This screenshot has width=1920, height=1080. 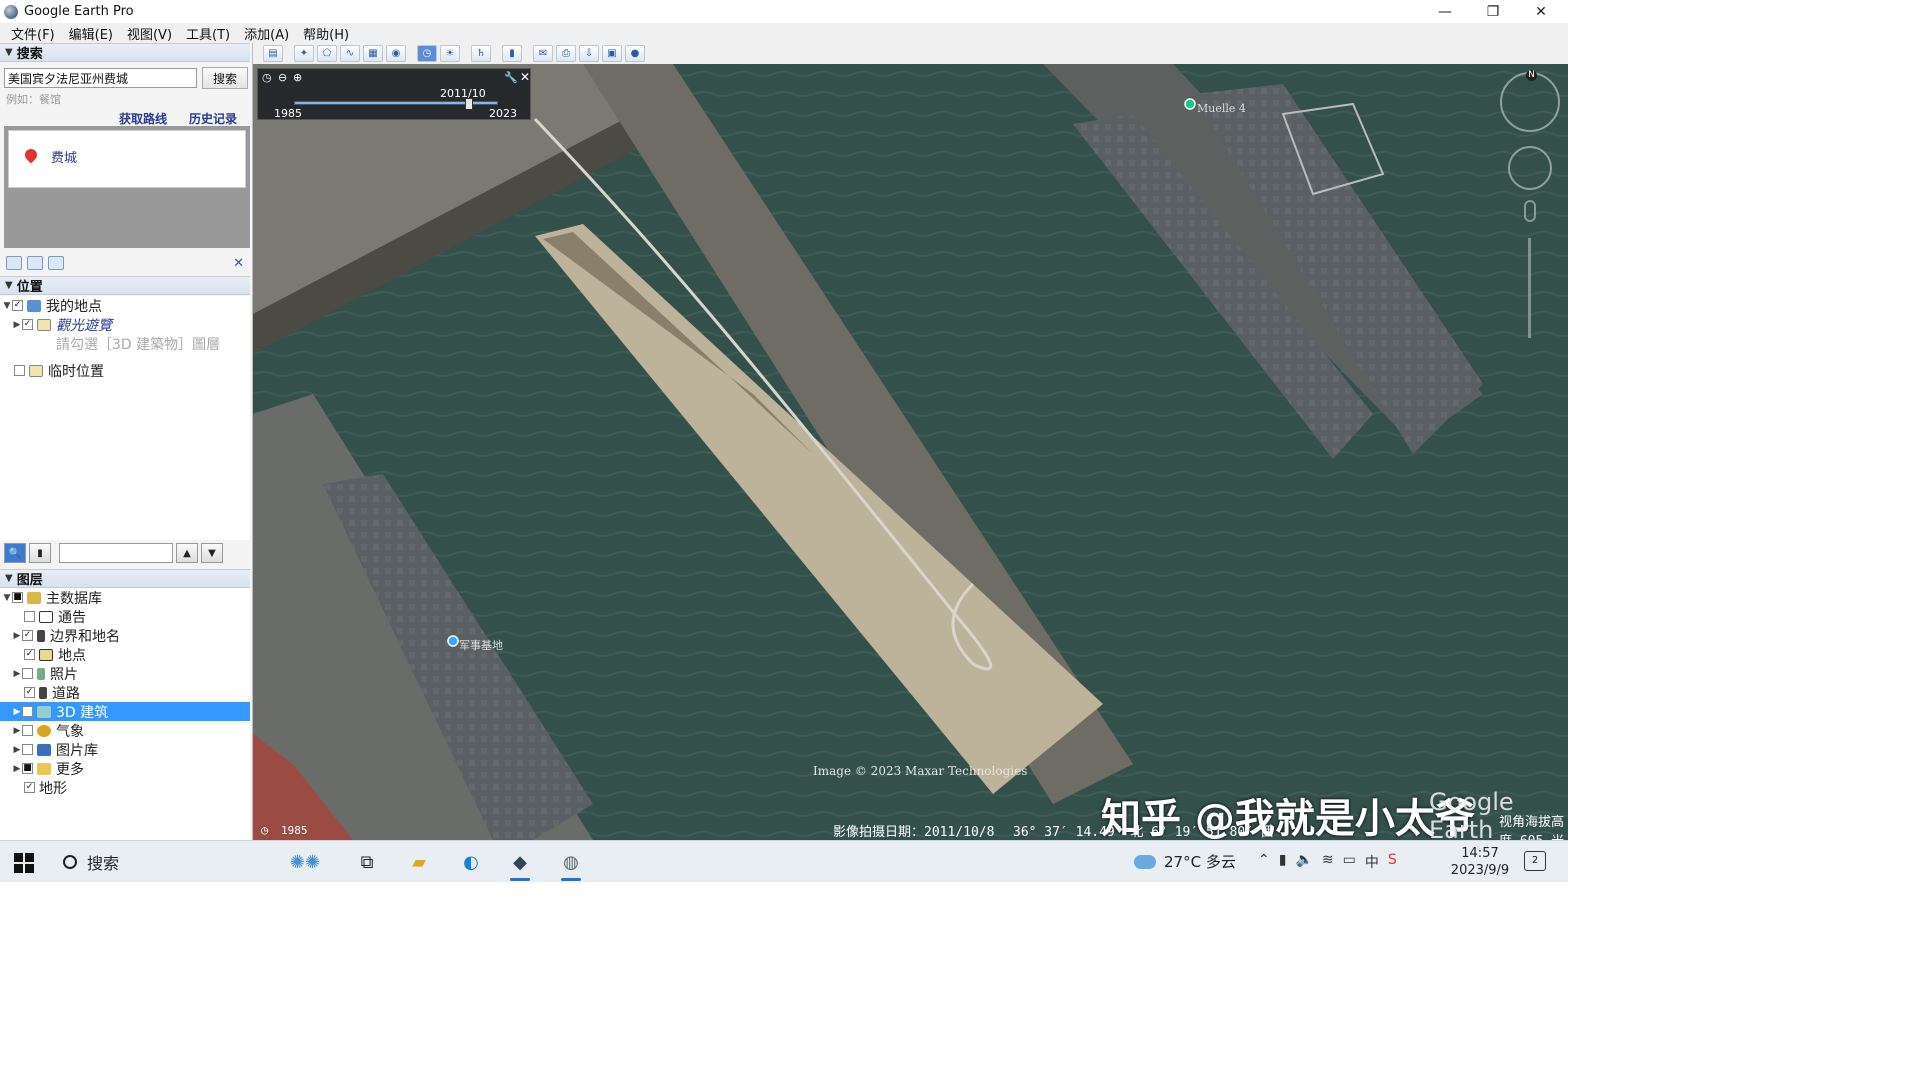 What do you see at coordinates (1328, 862) in the screenshot?
I see `wifi-icon: ≋` at bounding box center [1328, 862].